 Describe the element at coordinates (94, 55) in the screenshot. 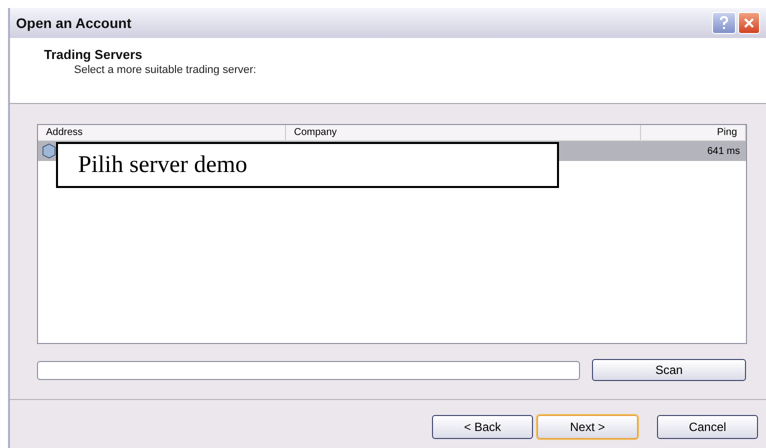

I see `header-title: Trading Servers` at that location.